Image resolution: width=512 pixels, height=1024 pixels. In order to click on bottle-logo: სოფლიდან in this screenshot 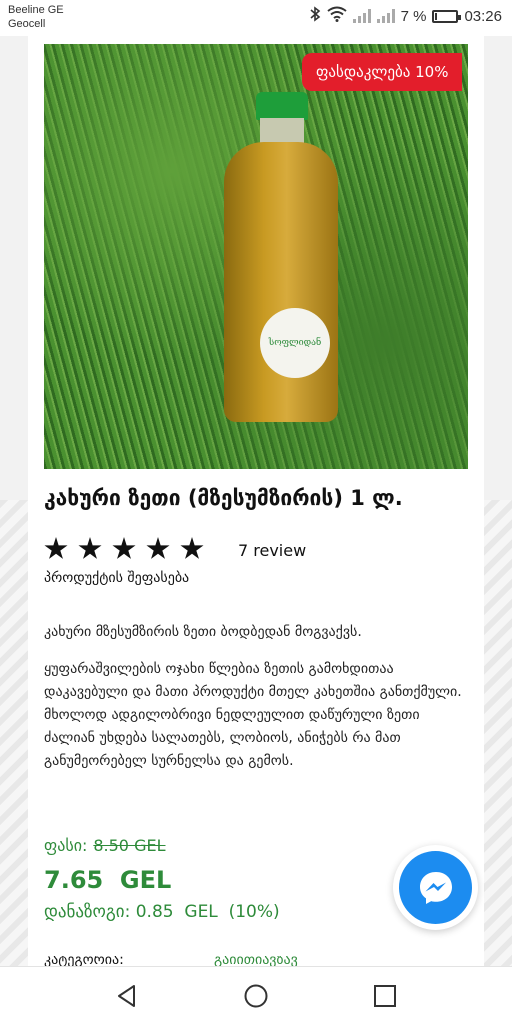, I will do `click(295, 343)`.